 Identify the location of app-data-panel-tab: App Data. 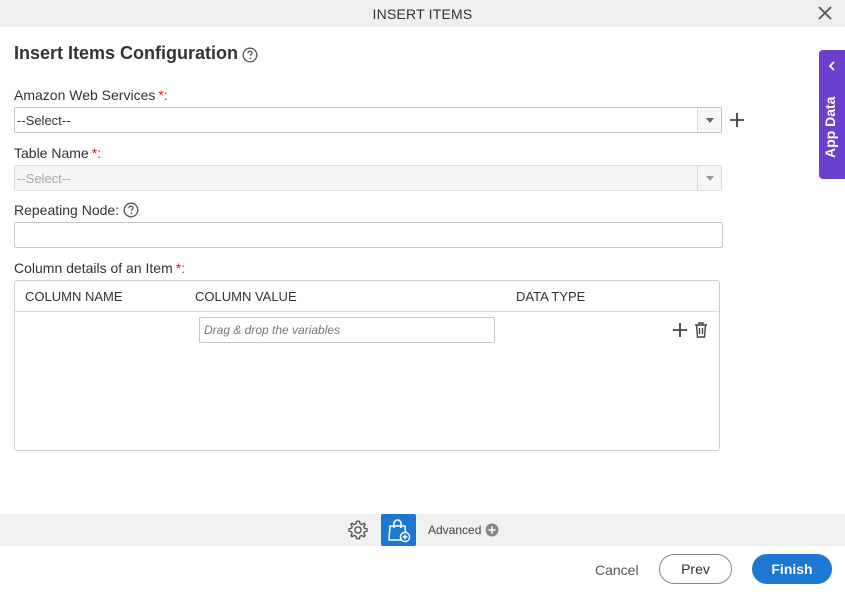
(832, 114).